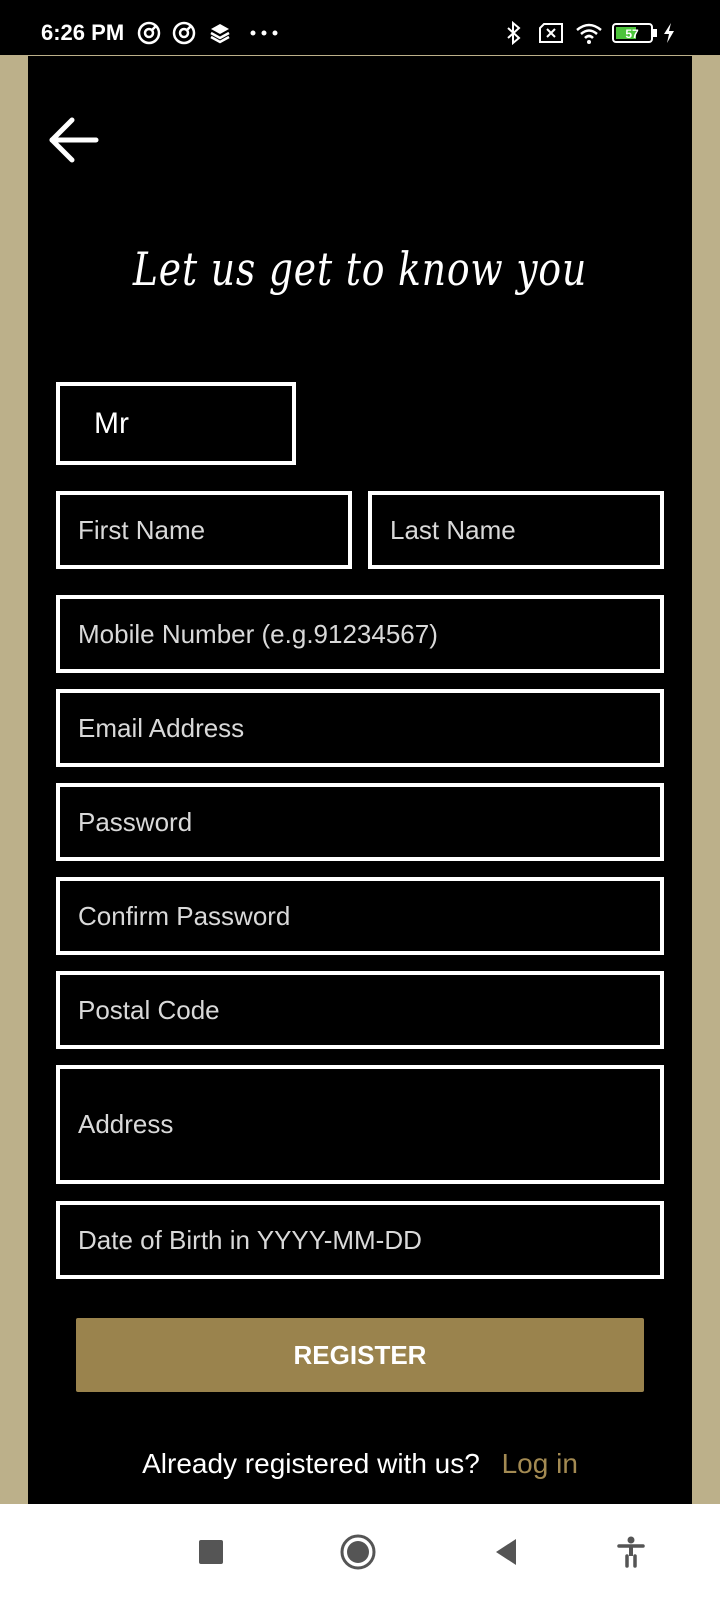  Describe the element at coordinates (360, 728) in the screenshot. I see `email-field: Email Address` at that location.